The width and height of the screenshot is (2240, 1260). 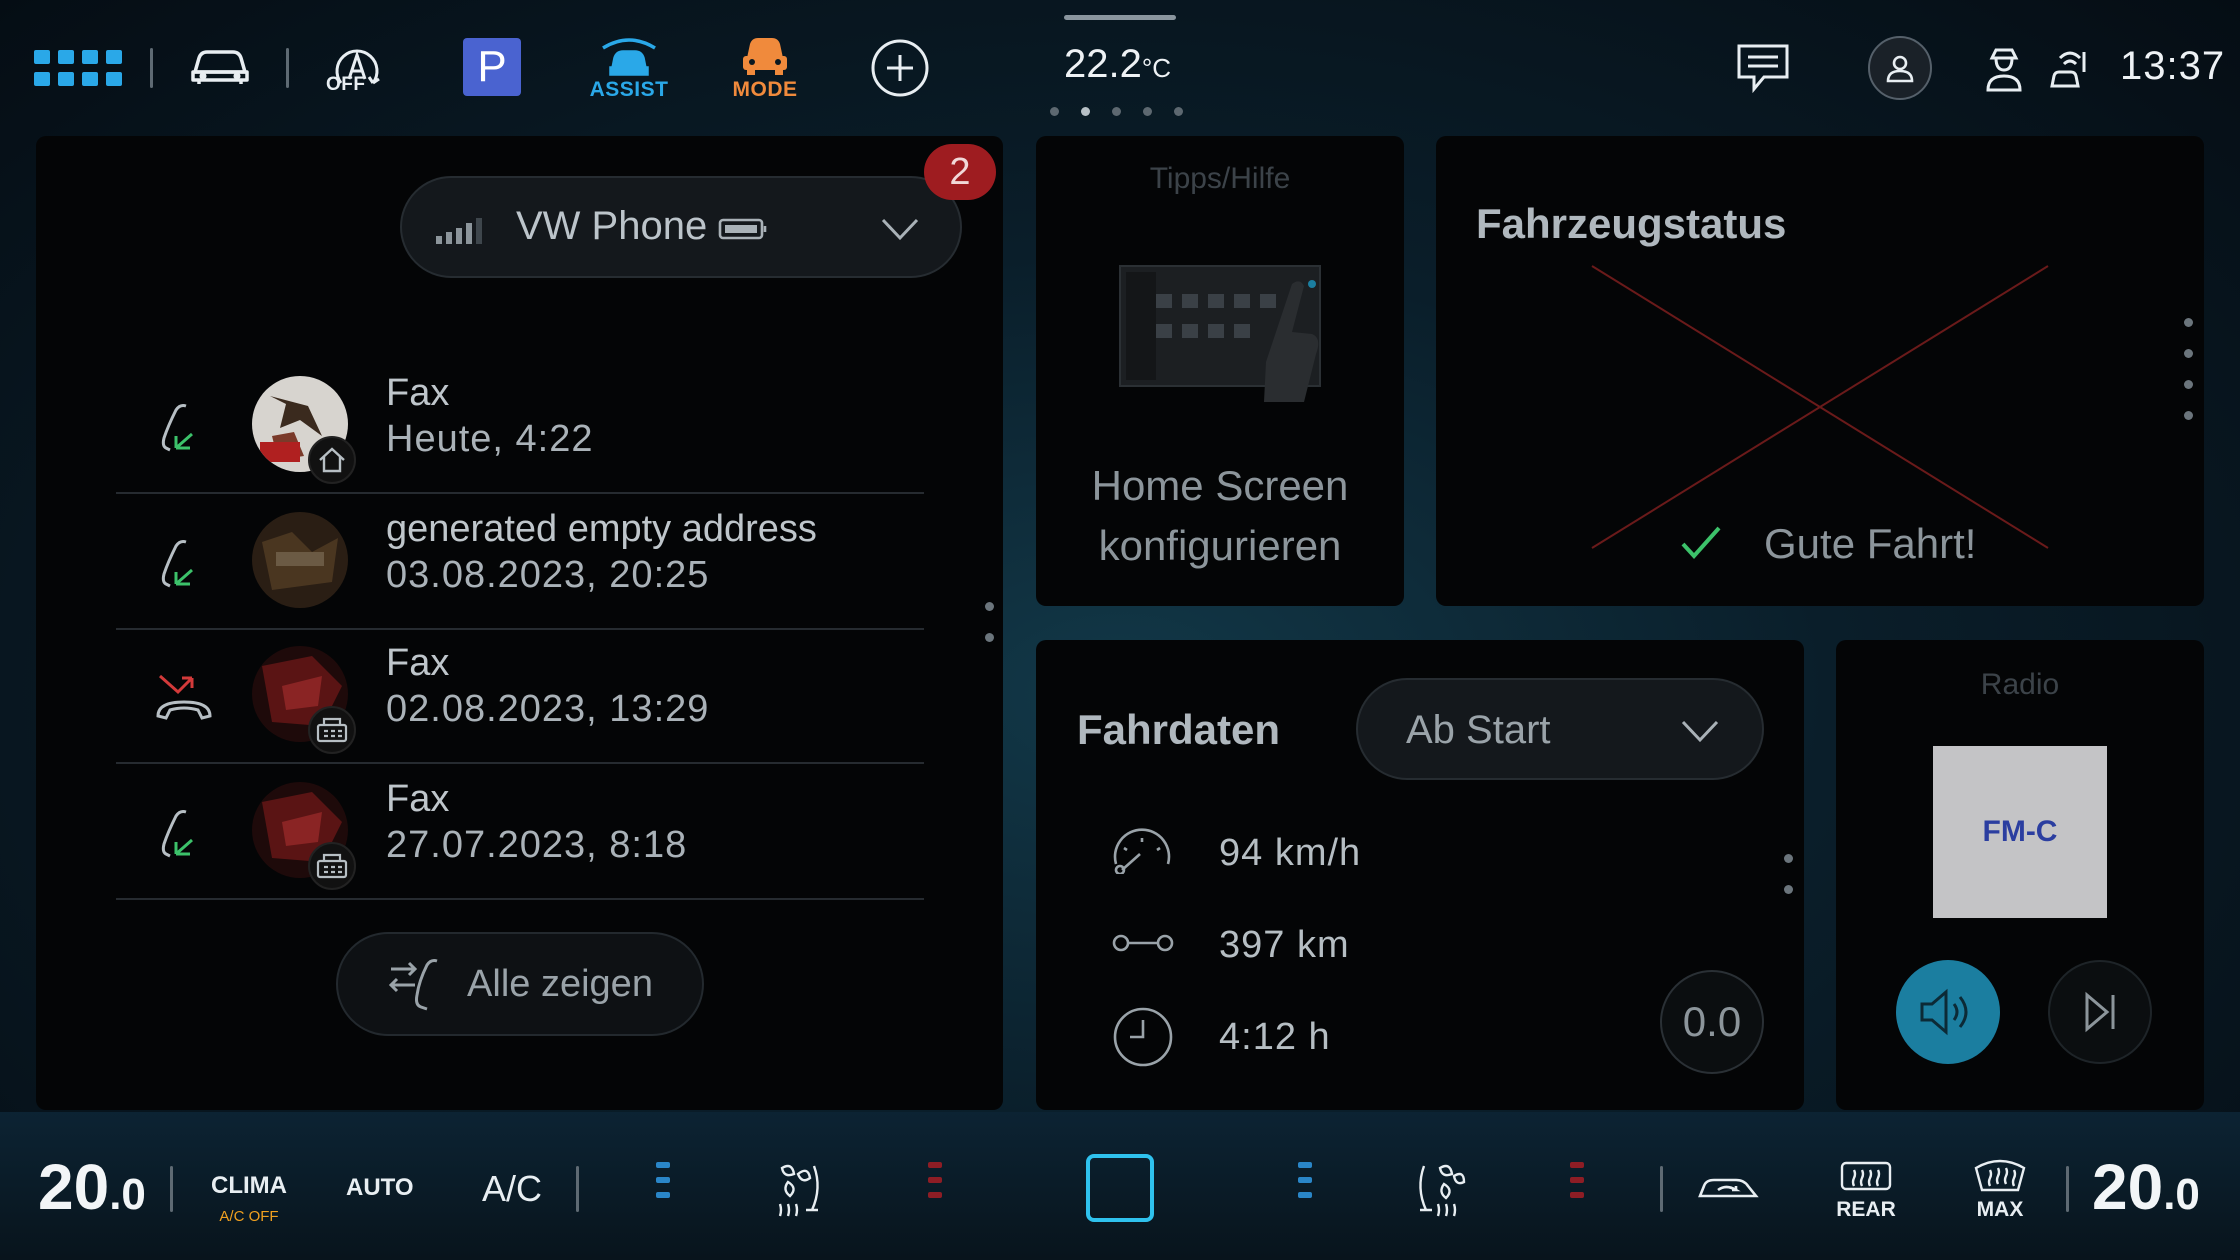 I want to click on drive-data-title: Fahrdaten, so click(x=1179, y=729).